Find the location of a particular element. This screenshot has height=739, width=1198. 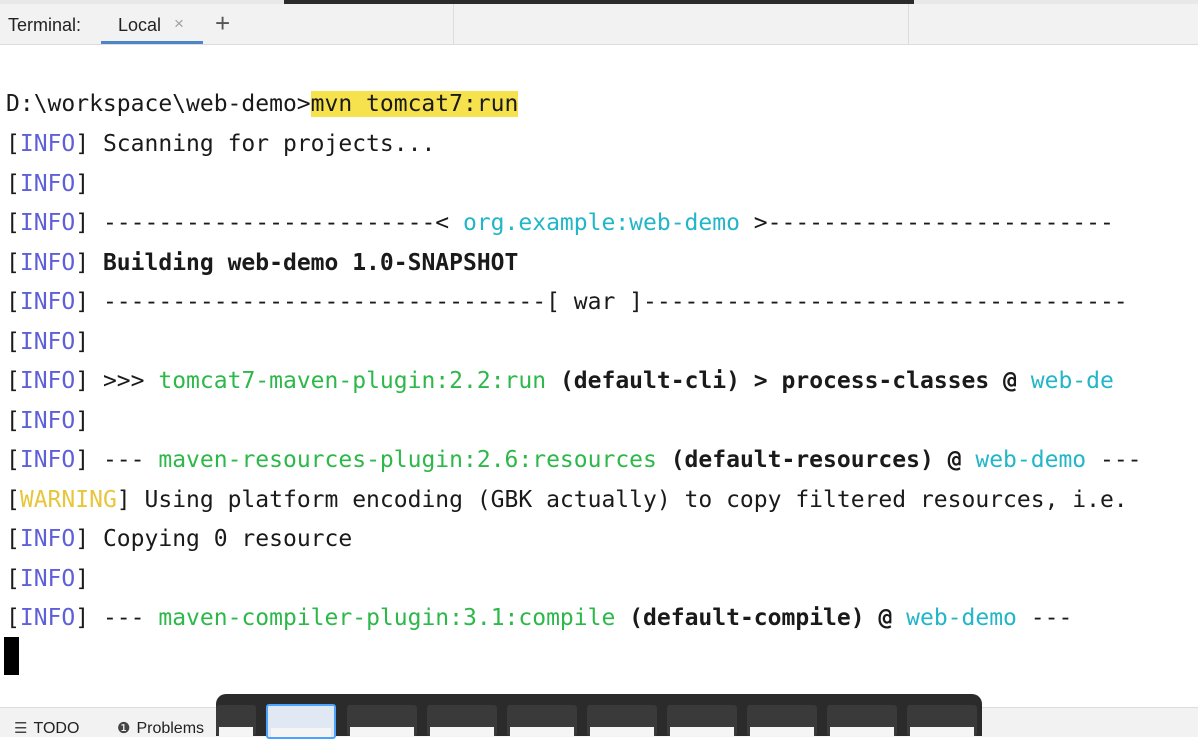

warning-tag: WARNING is located at coordinates (68, 500).